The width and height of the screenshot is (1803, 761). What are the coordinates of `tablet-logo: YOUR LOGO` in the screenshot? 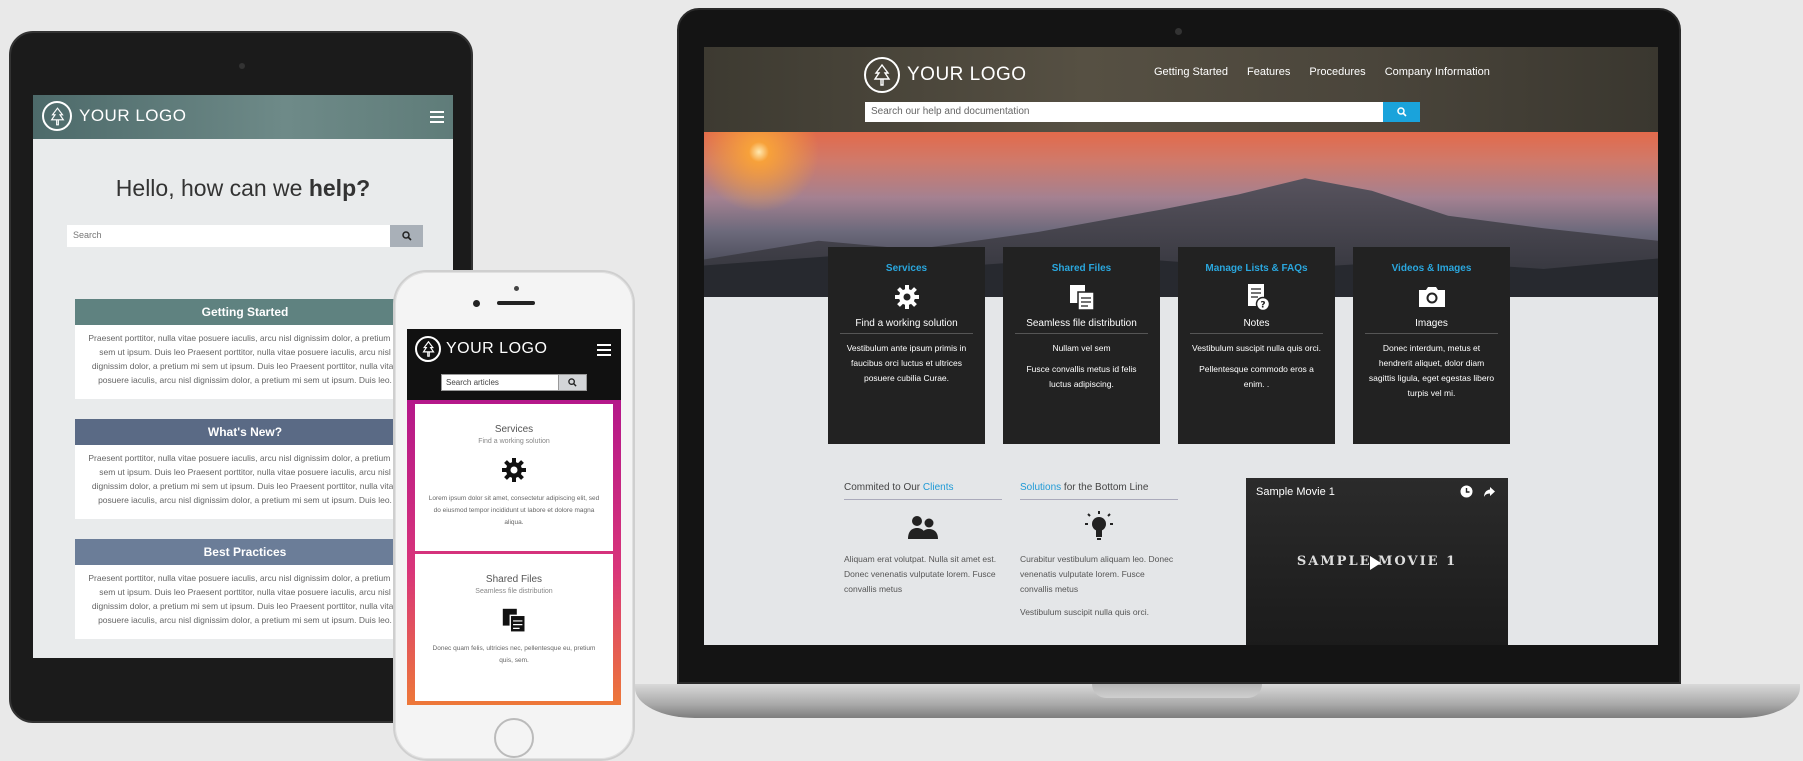 It's located at (114, 116).